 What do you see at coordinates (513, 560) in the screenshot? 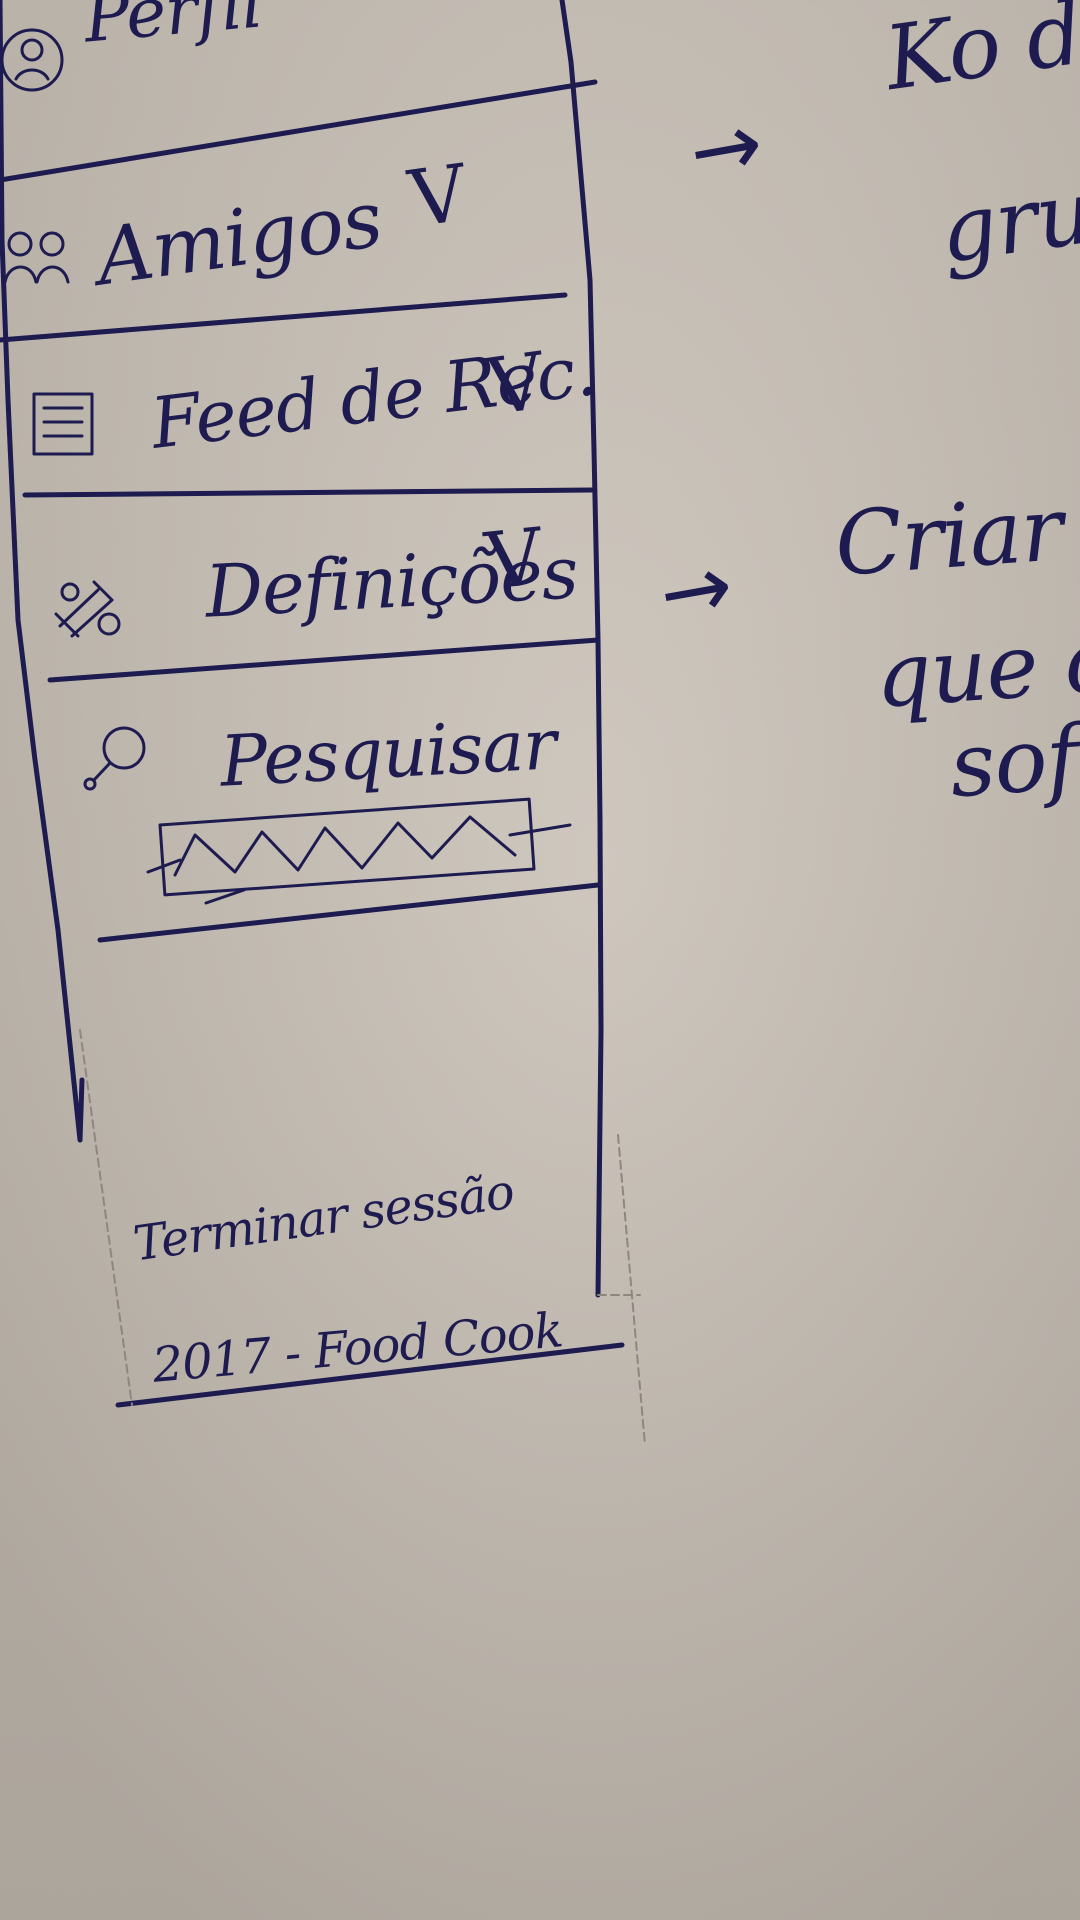
I see `settings-check-mark: V` at bounding box center [513, 560].